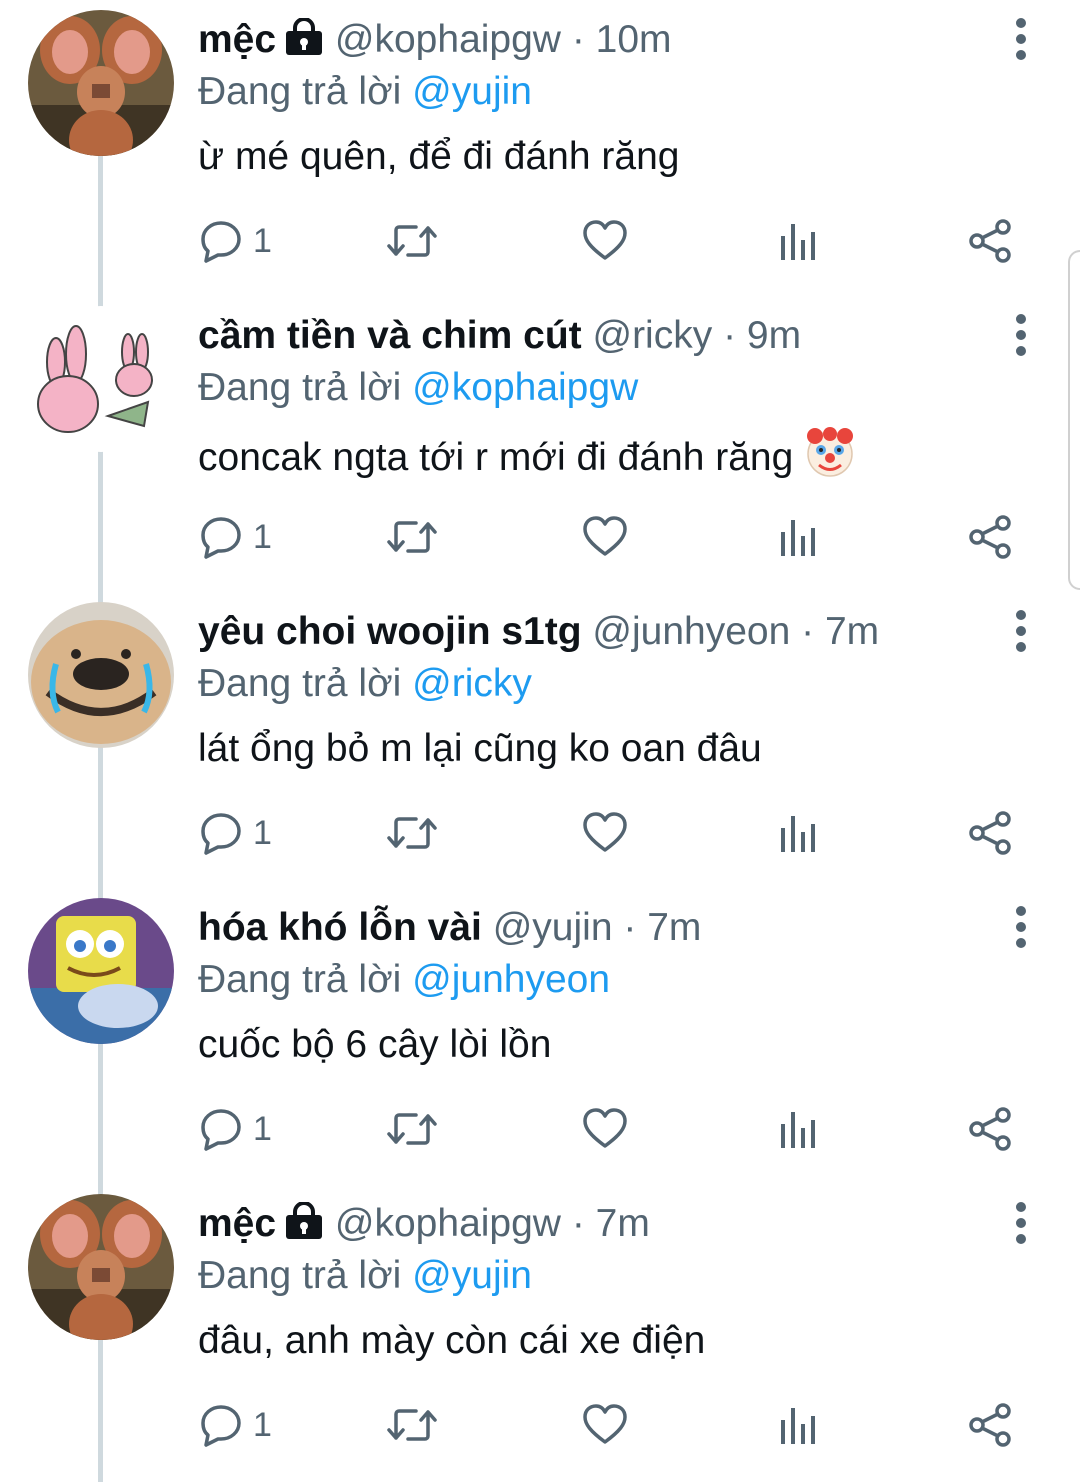  Describe the element at coordinates (634, 39) in the screenshot. I see `timestamp: 10m` at that location.